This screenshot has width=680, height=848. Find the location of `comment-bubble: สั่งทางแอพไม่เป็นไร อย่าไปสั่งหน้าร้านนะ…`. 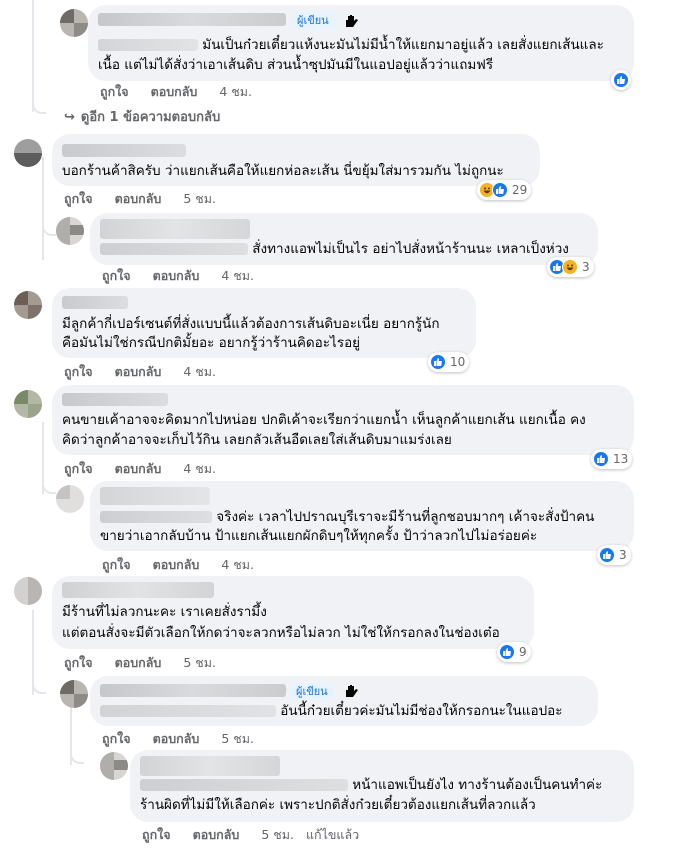

comment-bubble: สั่งทางแอพไม่เป็นไร อย่าไปสั่งหน้าร้านนะ… is located at coordinates (344, 239).